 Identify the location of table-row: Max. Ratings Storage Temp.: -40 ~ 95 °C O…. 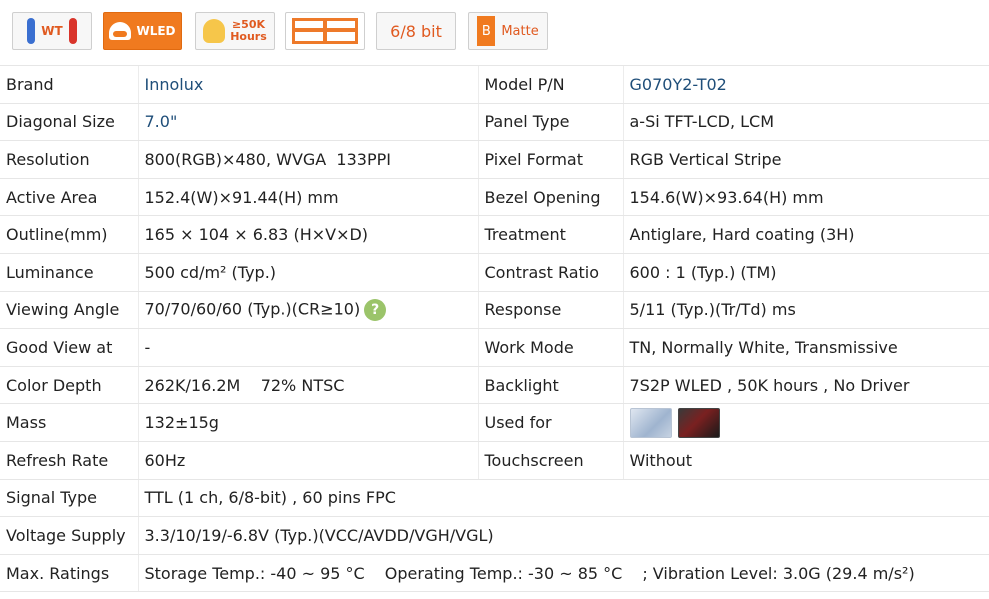
(494, 573).